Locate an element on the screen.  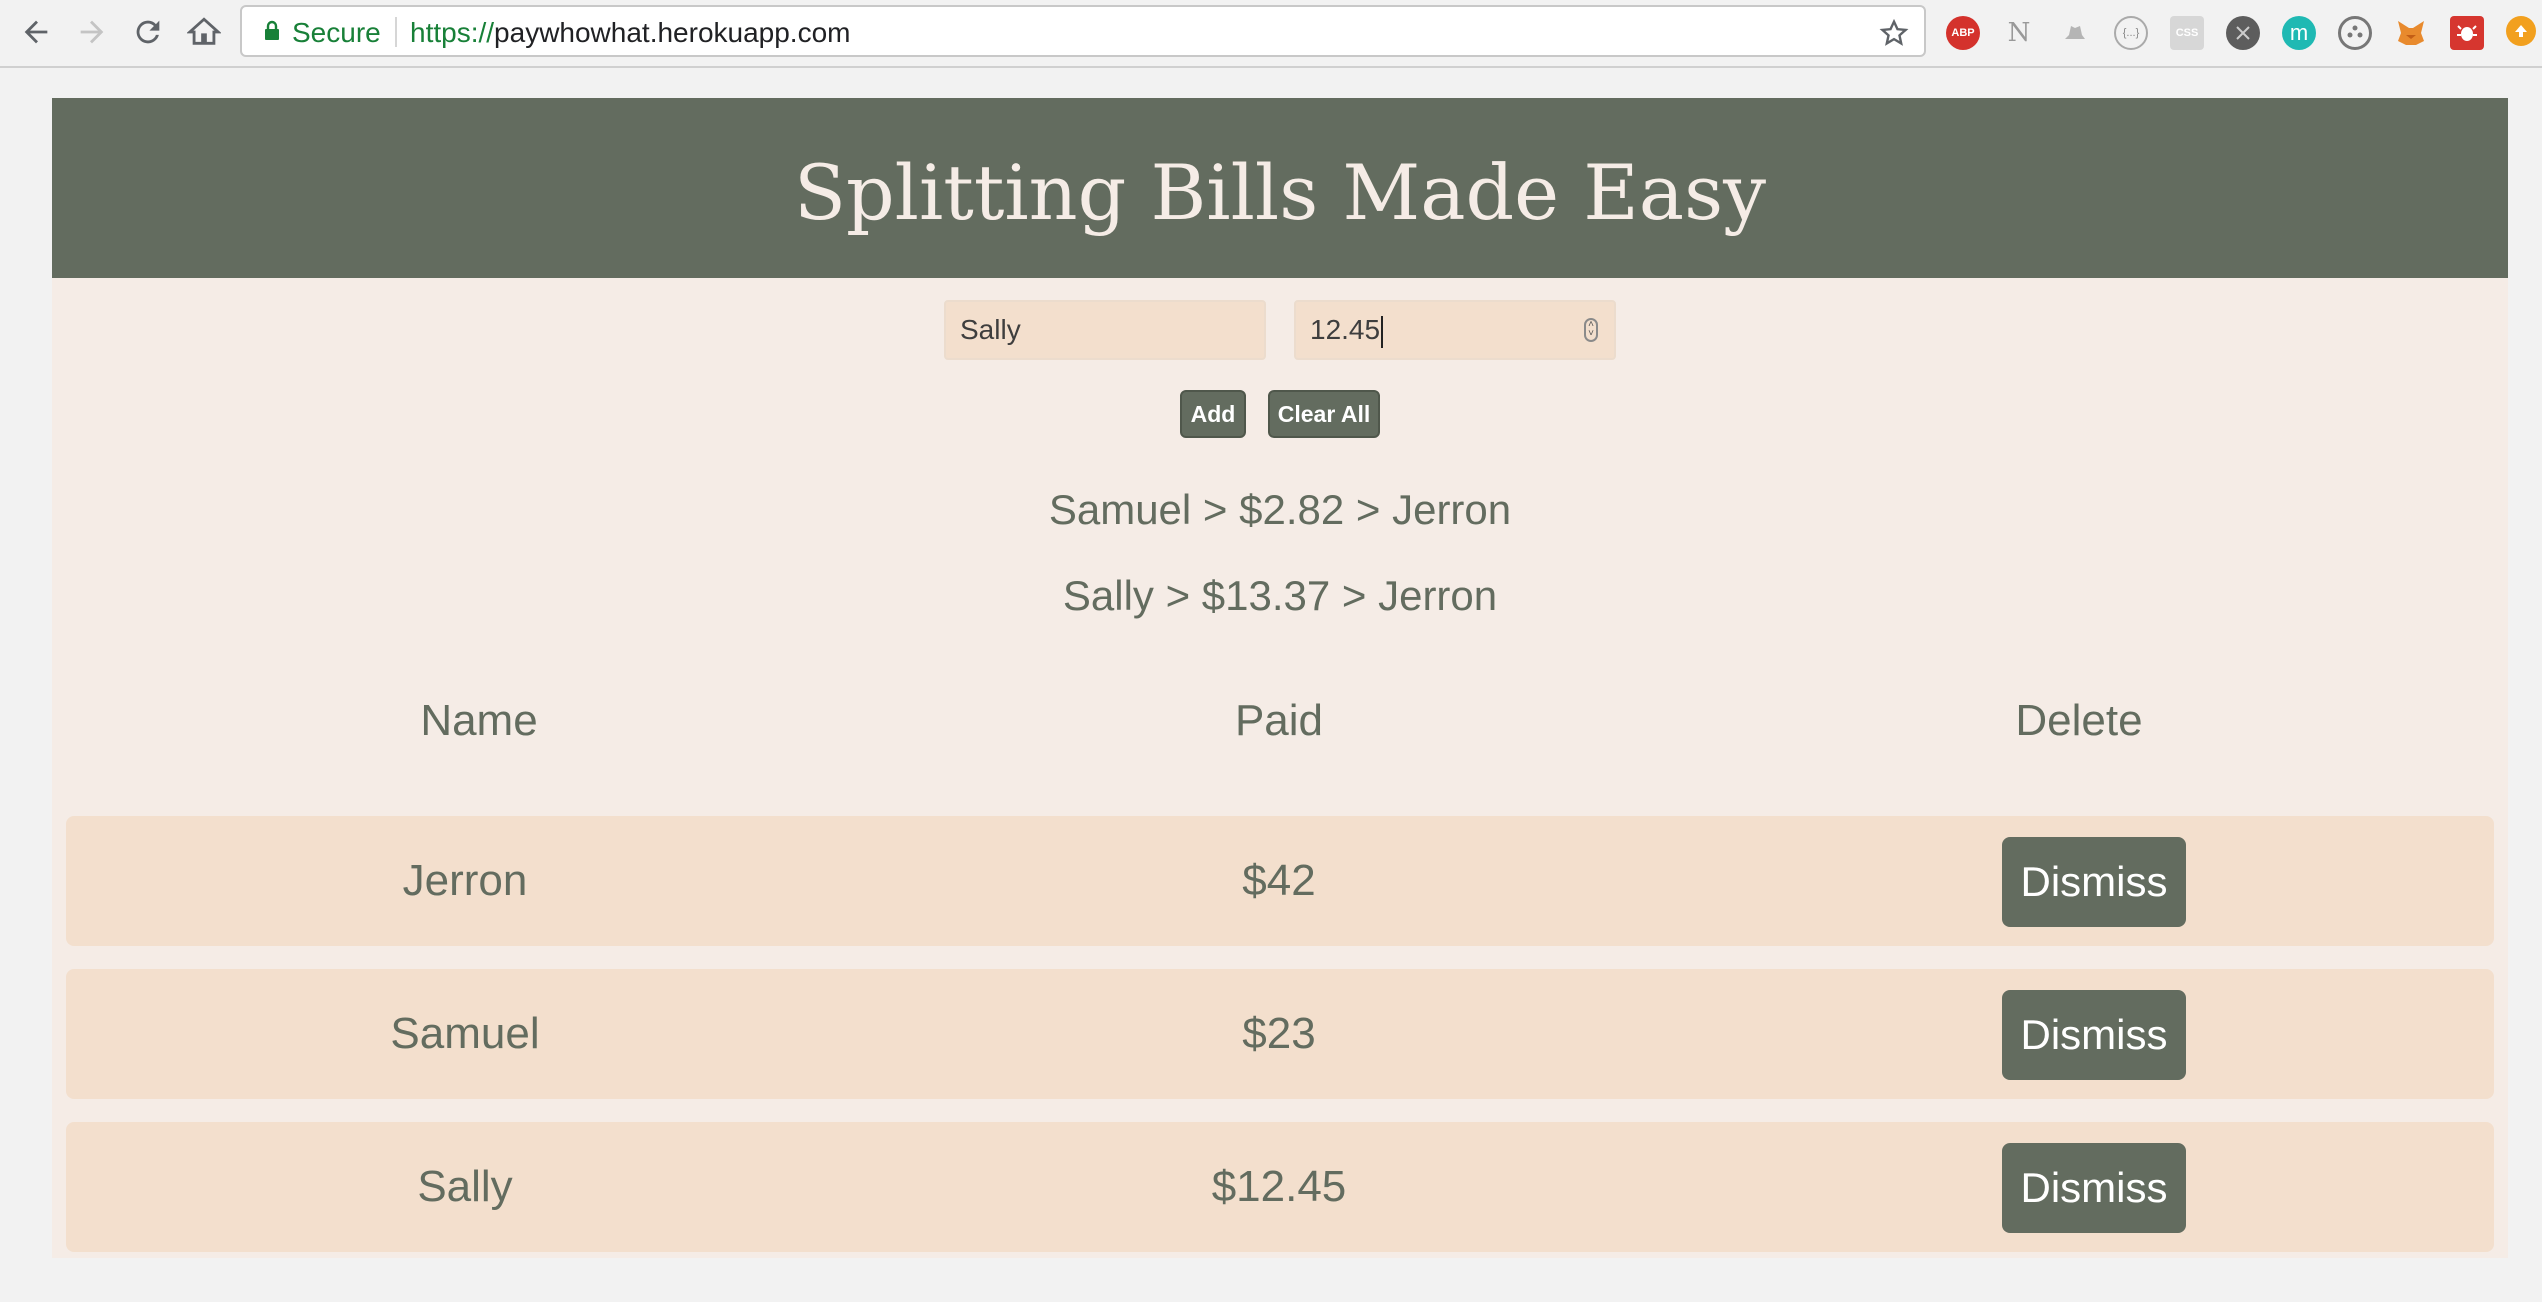
bug-shape is located at coordinates (2467, 33).